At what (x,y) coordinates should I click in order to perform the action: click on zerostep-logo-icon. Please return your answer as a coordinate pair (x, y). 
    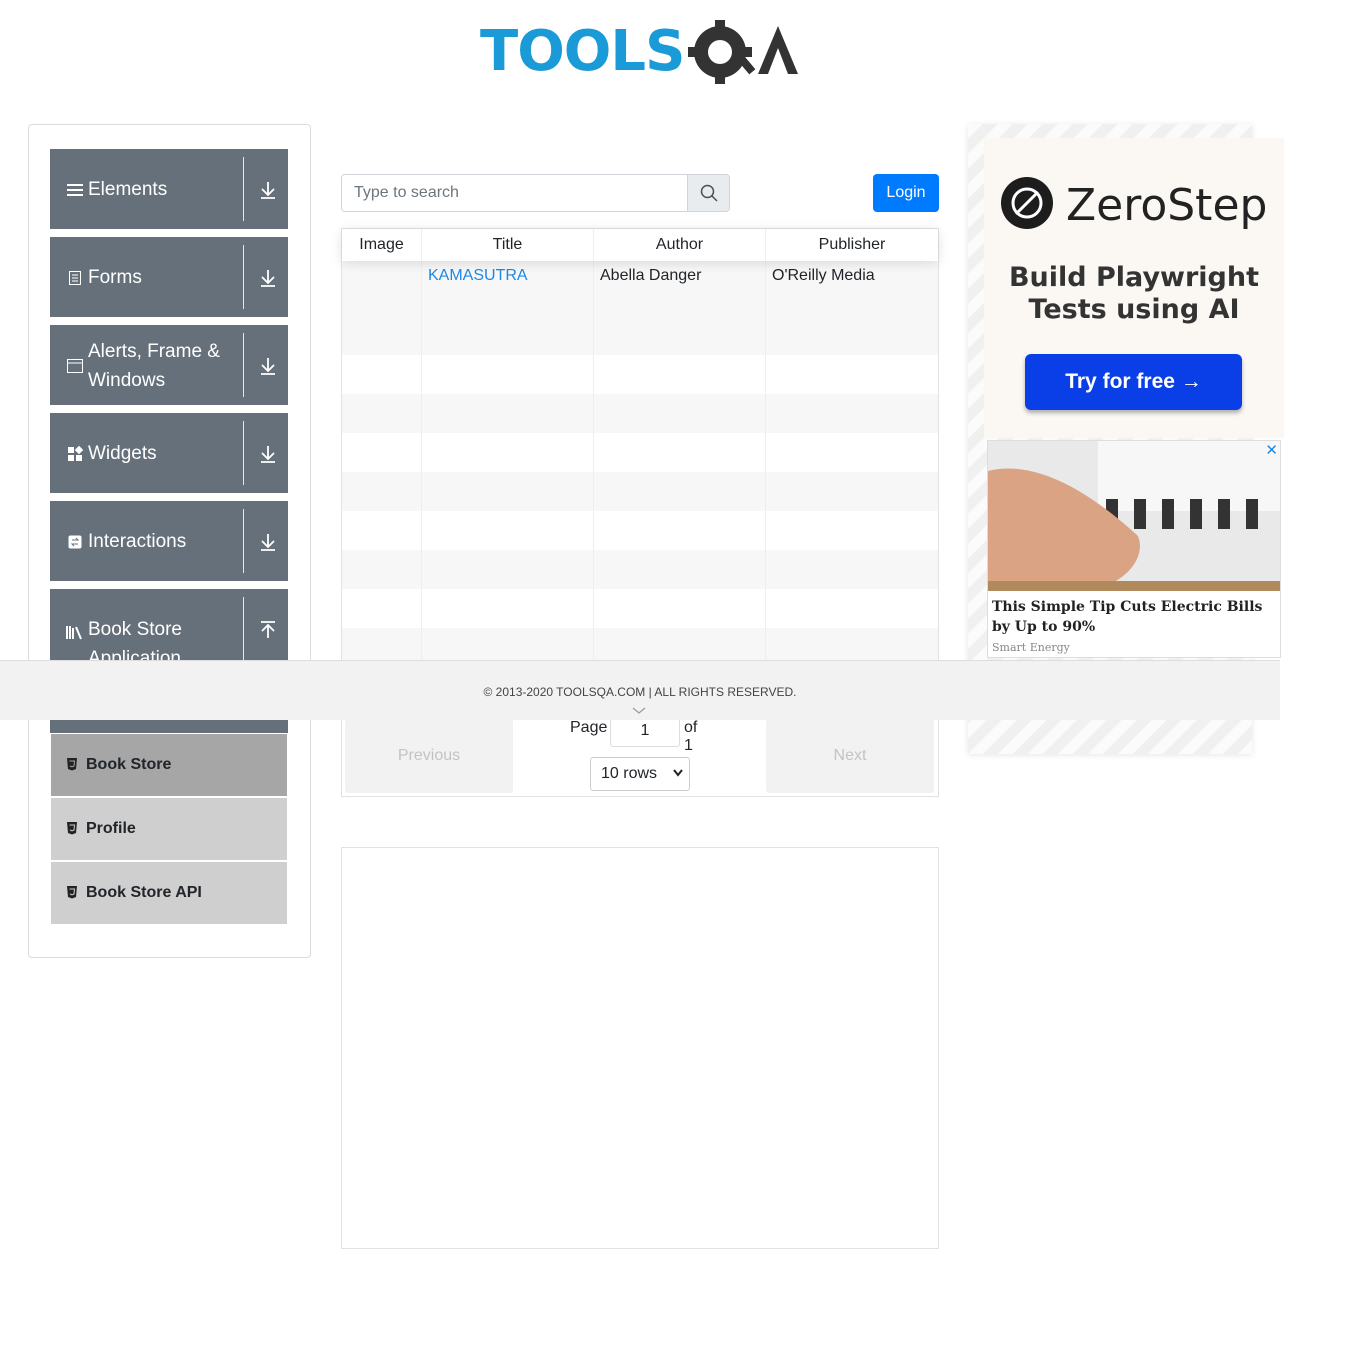
    Looking at the image, I should click on (1027, 203).